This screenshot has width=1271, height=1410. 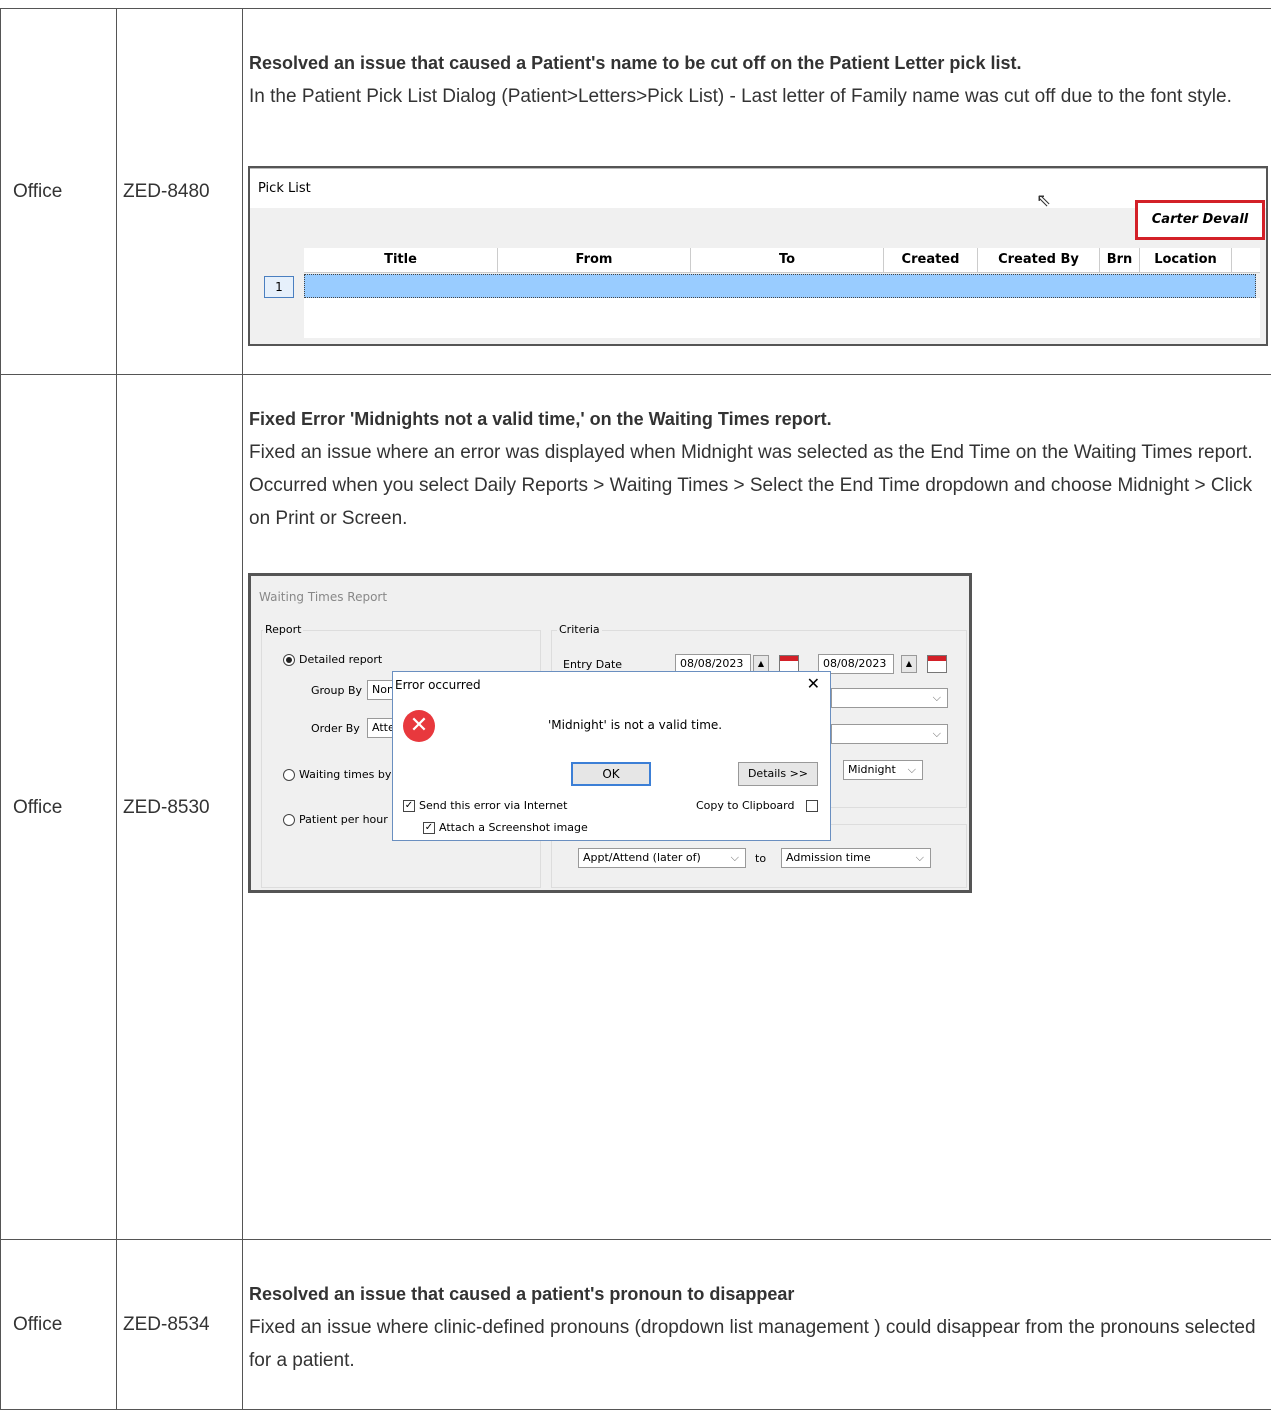 What do you see at coordinates (323, 597) in the screenshot?
I see `report-window-title: Waiting Times Report` at bounding box center [323, 597].